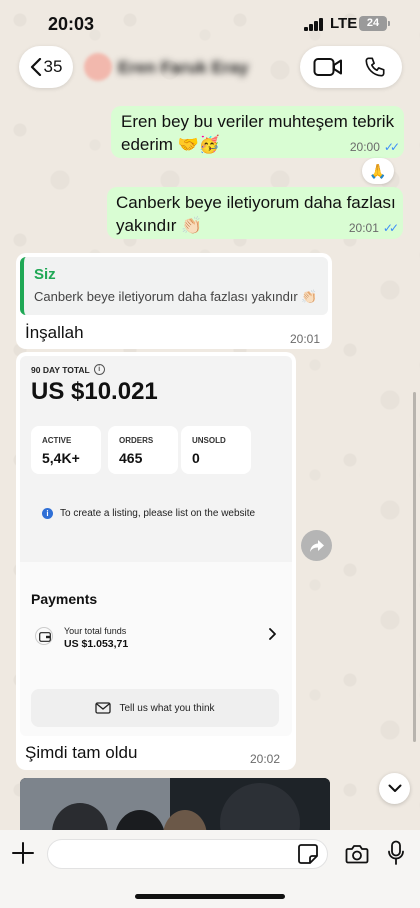 The width and height of the screenshot is (420, 908). What do you see at coordinates (396, 853) in the screenshot?
I see `microphone-icon` at bounding box center [396, 853].